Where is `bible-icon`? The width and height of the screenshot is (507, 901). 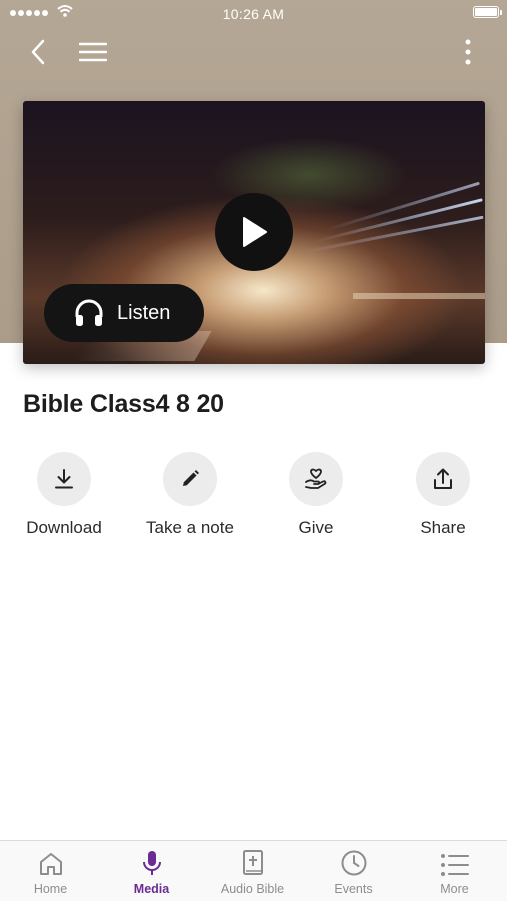
bible-icon is located at coordinates (252, 862).